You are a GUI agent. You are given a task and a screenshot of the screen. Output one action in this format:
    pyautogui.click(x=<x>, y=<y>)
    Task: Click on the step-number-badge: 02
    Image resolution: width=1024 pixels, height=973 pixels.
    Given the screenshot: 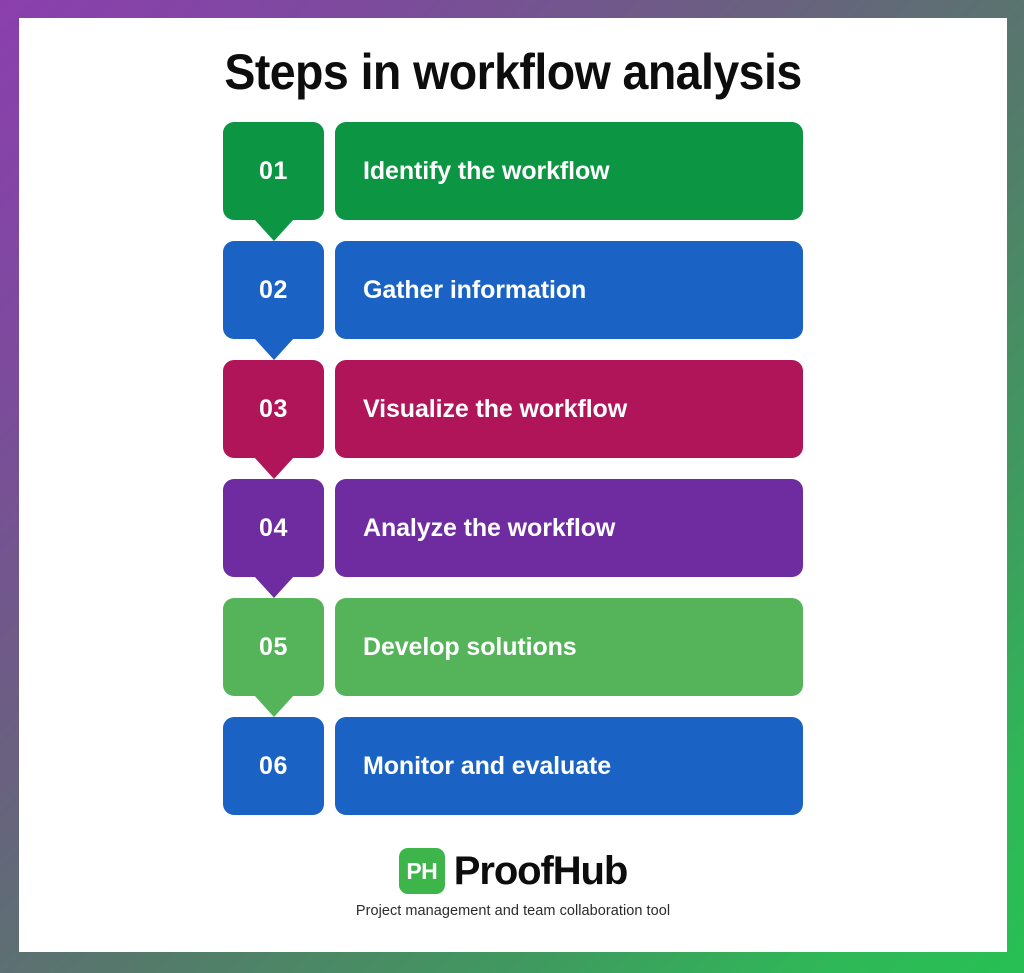 What is the action you would take?
    pyautogui.click(x=273, y=300)
    